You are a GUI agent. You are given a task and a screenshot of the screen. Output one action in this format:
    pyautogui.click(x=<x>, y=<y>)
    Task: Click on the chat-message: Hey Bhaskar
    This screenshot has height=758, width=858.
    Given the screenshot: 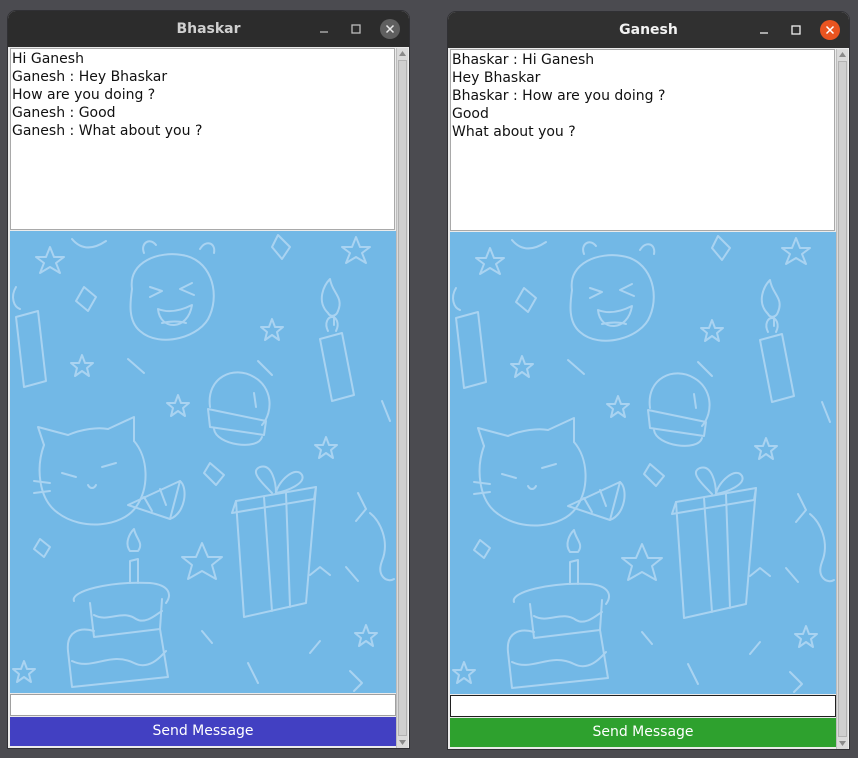 What is the action you would take?
    pyautogui.click(x=496, y=78)
    